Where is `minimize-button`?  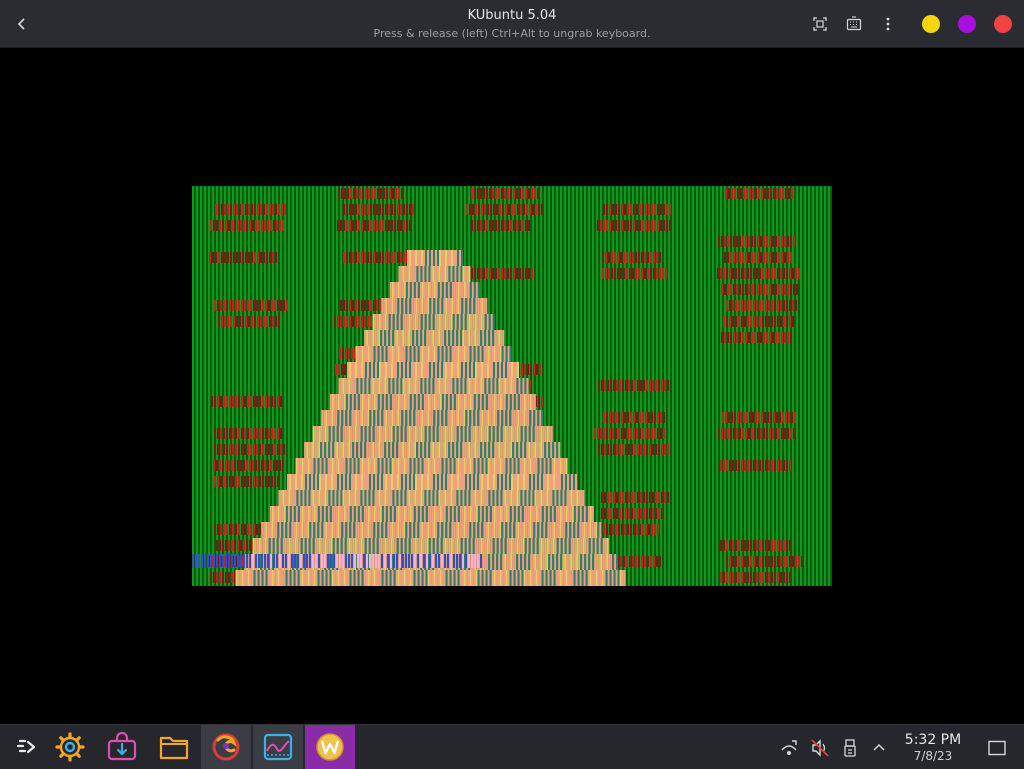
minimize-button is located at coordinates (931, 24).